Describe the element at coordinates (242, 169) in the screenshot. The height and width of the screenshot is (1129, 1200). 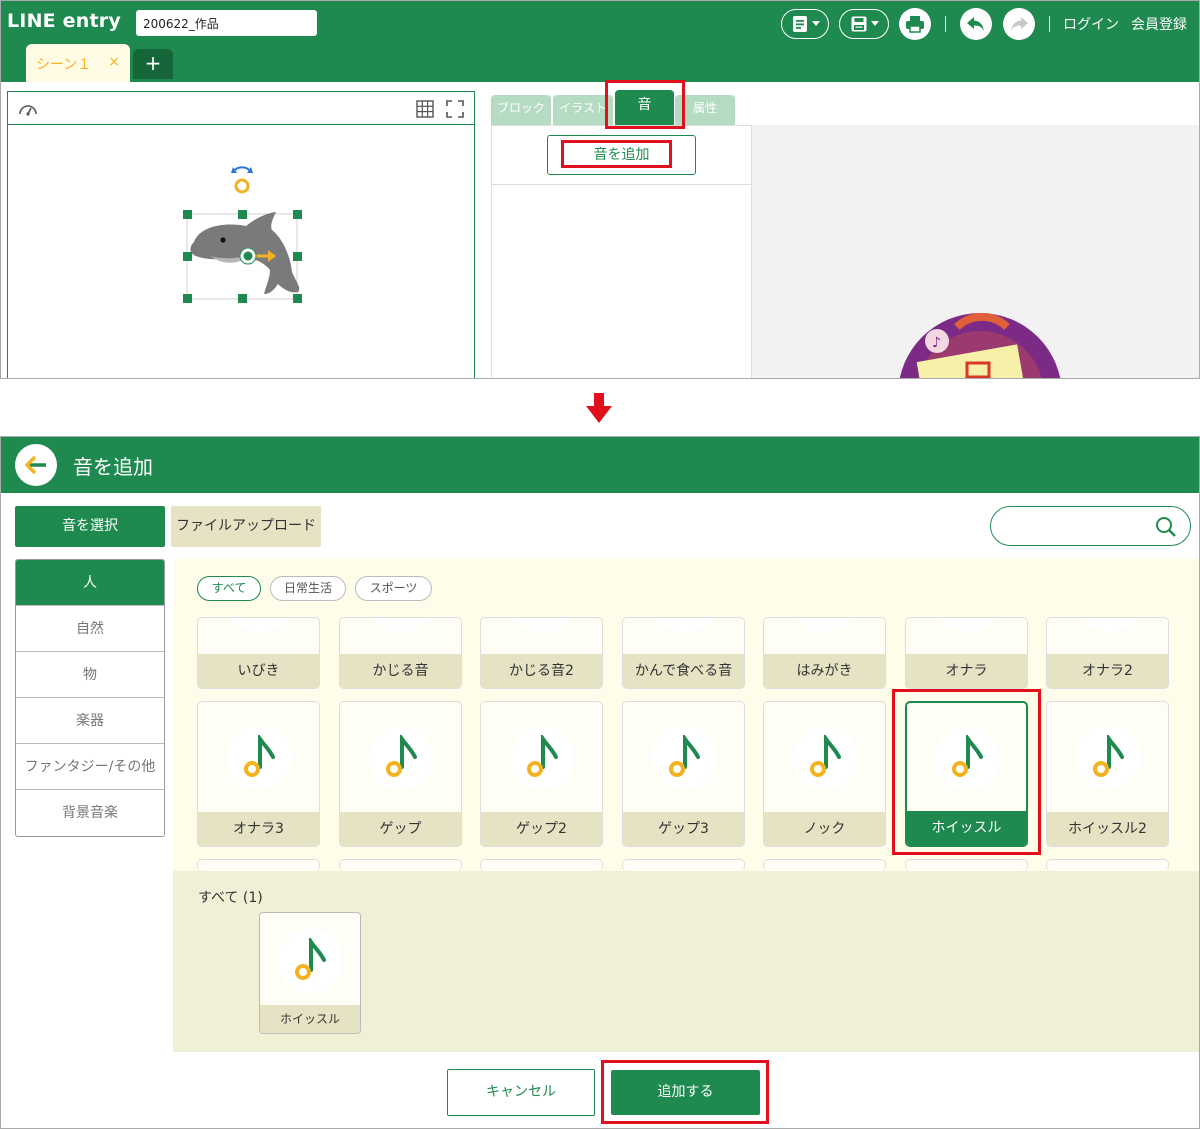
I see `rotate-icon` at that location.